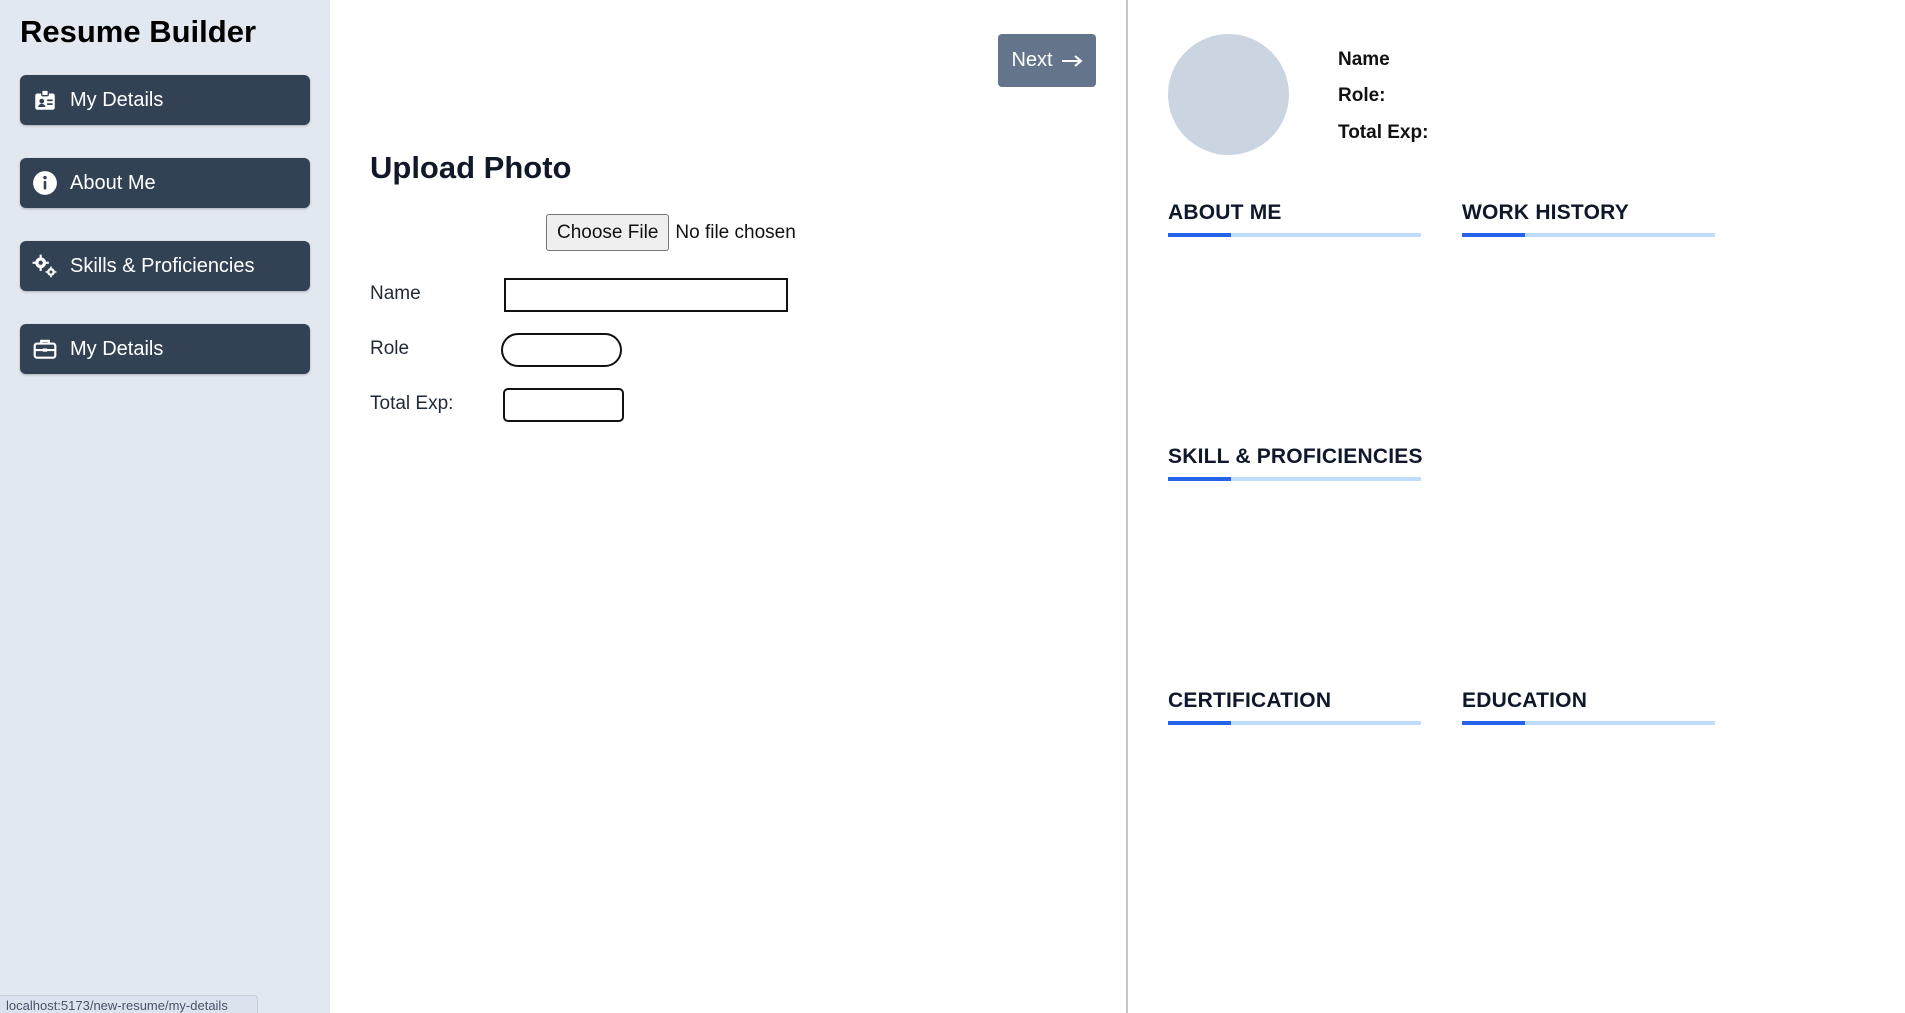 This screenshot has height=1013, width=1905. What do you see at coordinates (1225, 212) in the screenshot?
I see `about-me-heading: ABOUT ME` at bounding box center [1225, 212].